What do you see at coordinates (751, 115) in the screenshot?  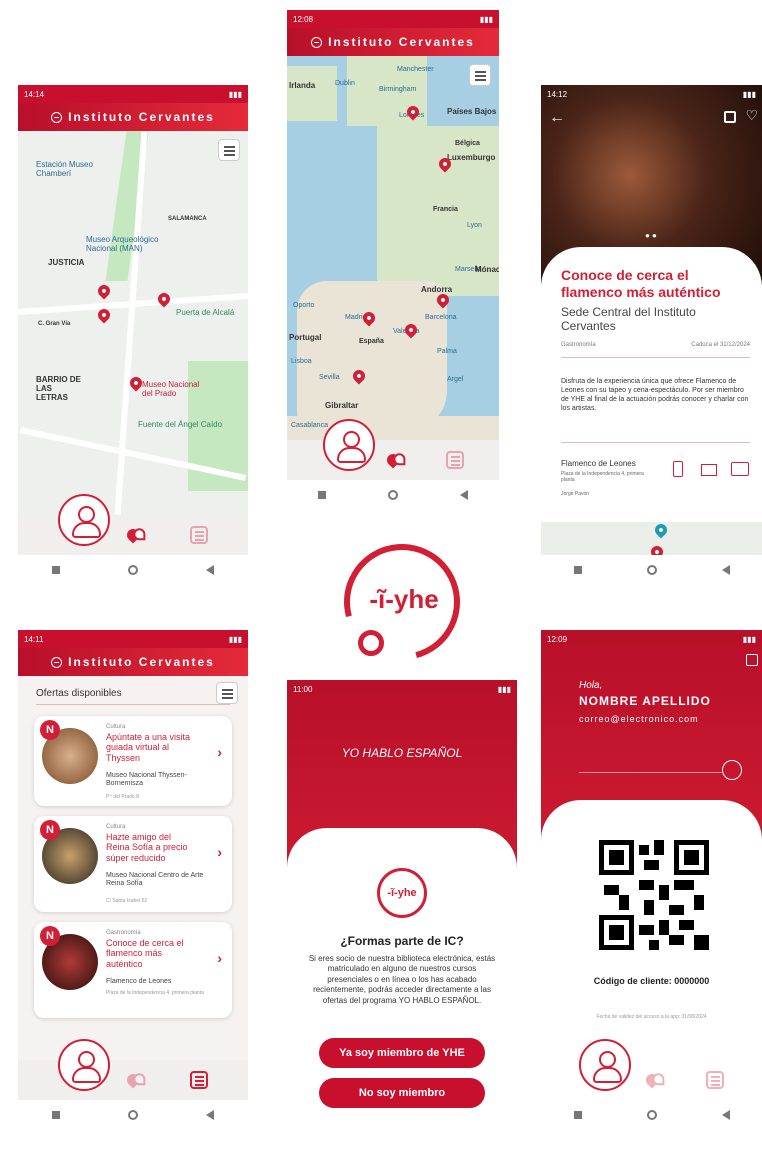 I see `favorite-heart-icon: ♡` at bounding box center [751, 115].